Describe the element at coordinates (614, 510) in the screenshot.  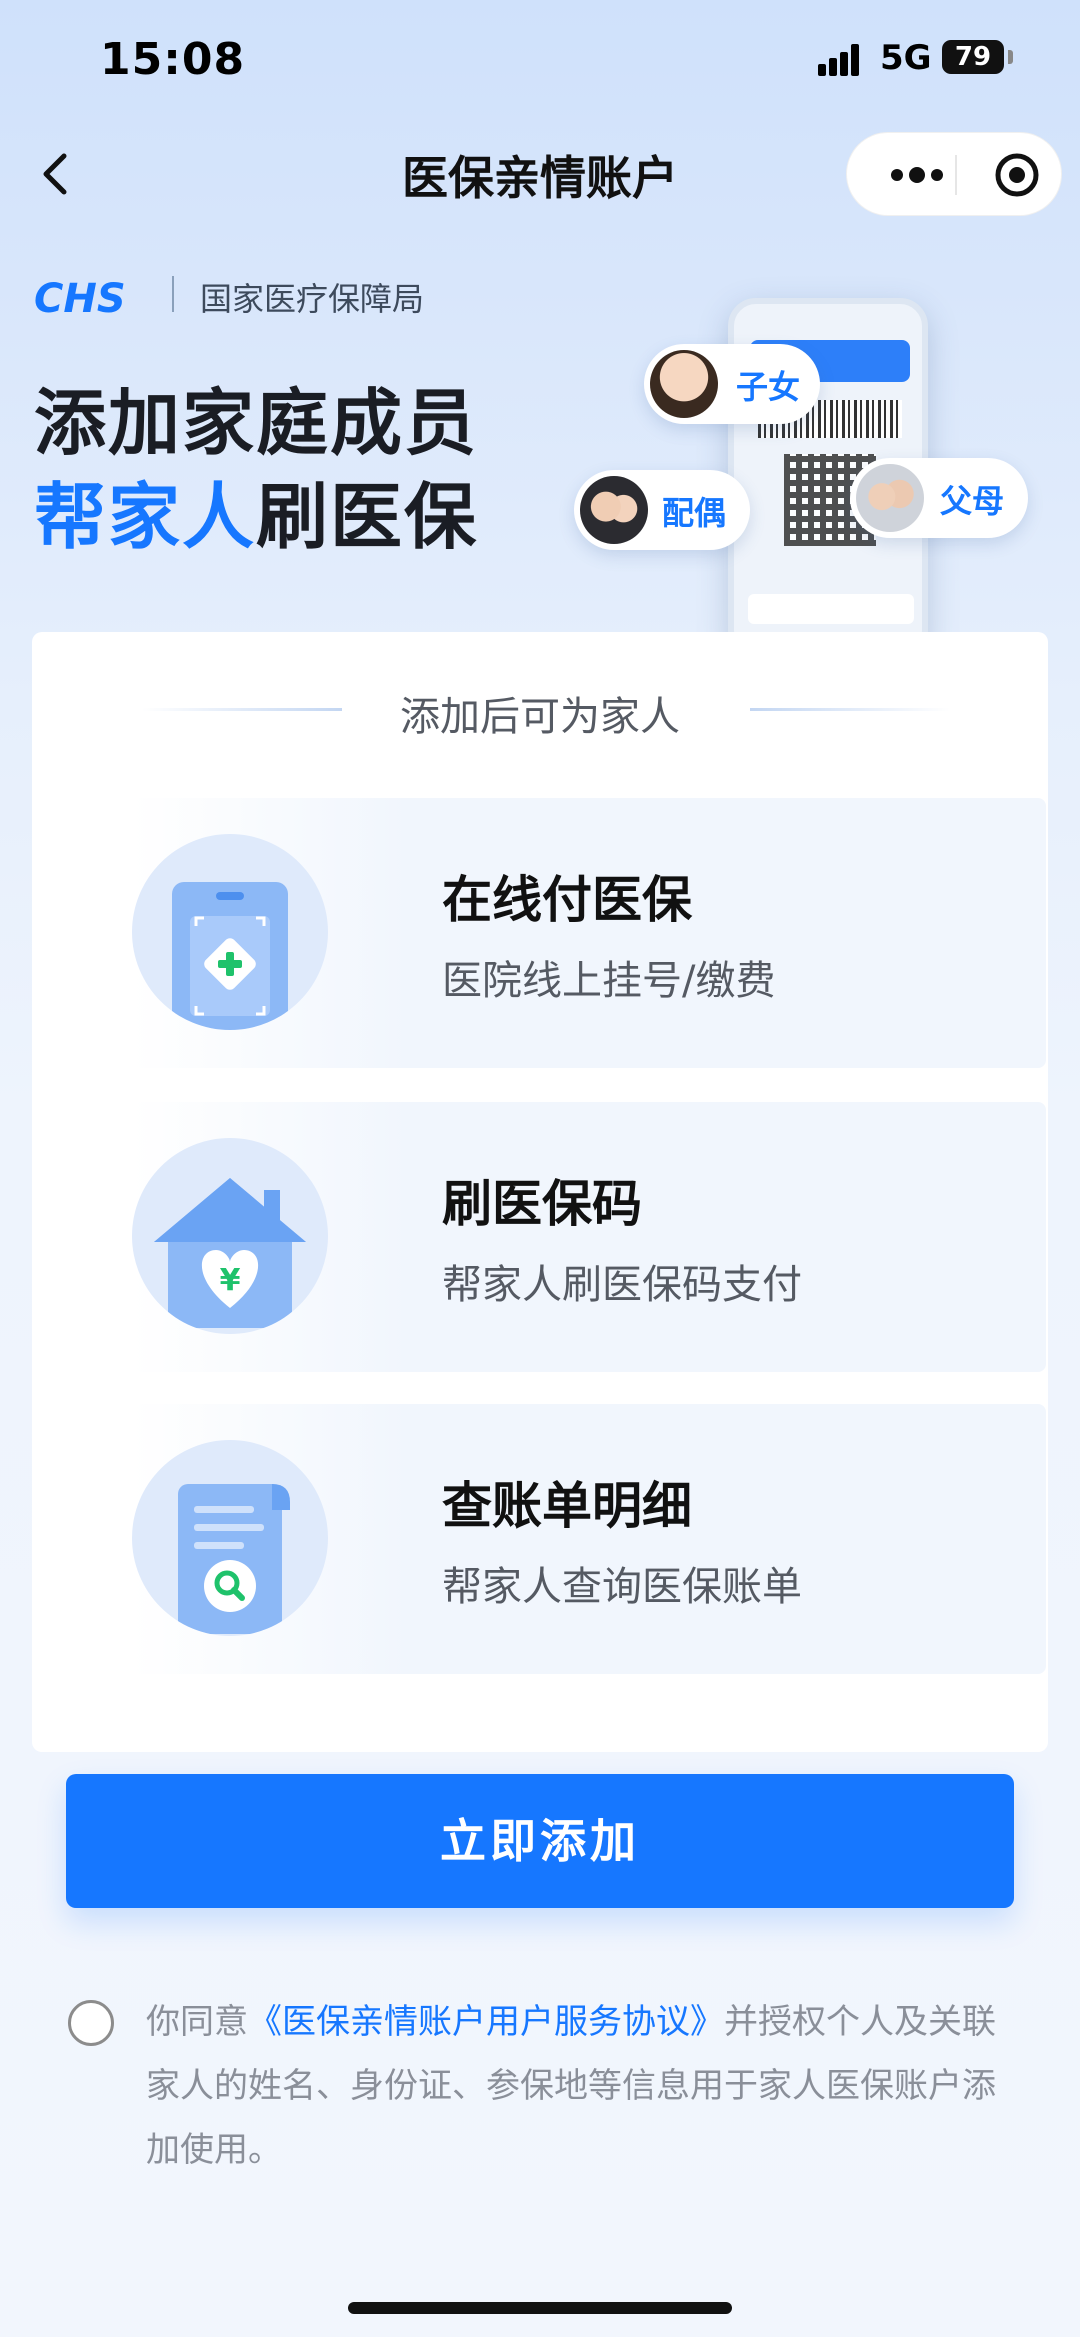
I see `spouse-avatar` at that location.